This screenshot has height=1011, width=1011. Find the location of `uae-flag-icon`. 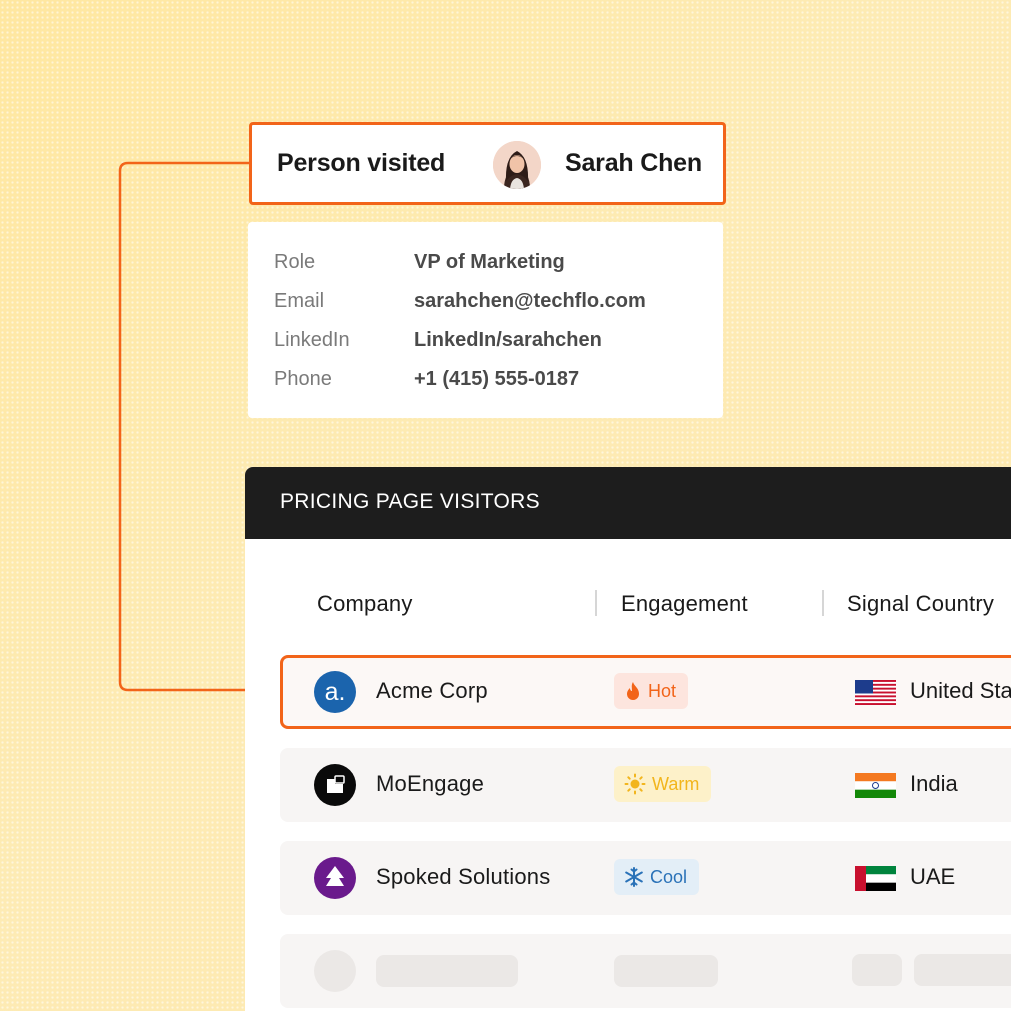

uae-flag-icon is located at coordinates (875, 878).